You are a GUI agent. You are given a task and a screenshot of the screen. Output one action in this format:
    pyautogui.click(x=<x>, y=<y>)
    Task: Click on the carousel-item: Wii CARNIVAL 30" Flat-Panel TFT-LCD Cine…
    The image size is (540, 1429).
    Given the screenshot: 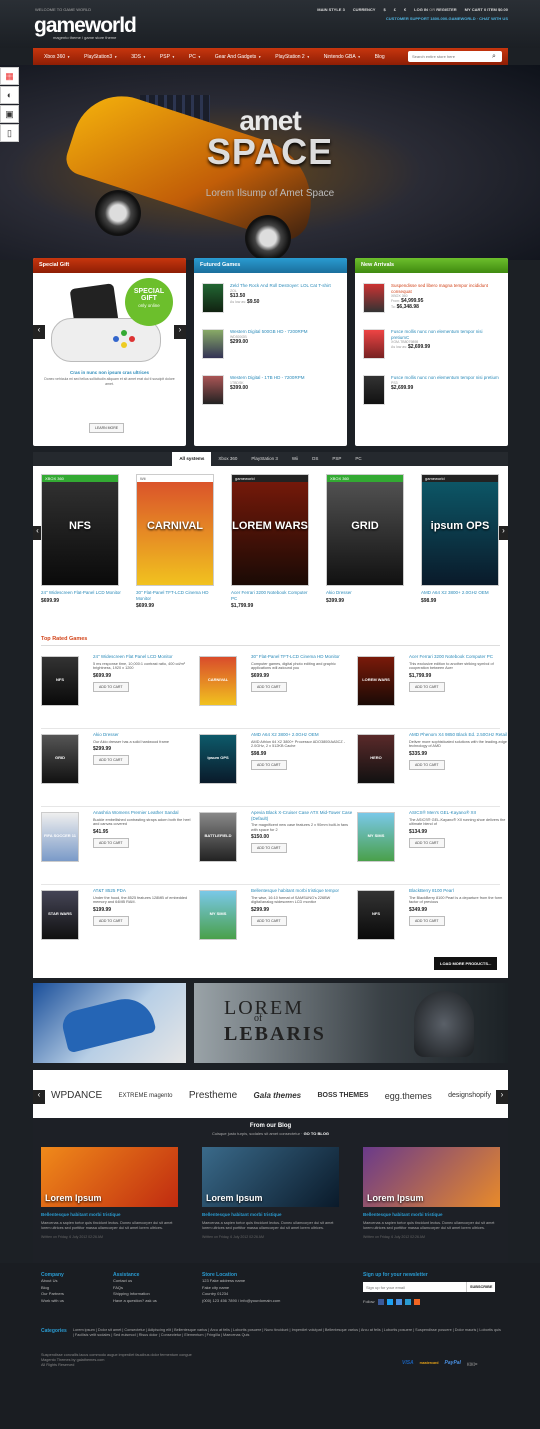 What is the action you would take?
    pyautogui.click(x=178, y=541)
    